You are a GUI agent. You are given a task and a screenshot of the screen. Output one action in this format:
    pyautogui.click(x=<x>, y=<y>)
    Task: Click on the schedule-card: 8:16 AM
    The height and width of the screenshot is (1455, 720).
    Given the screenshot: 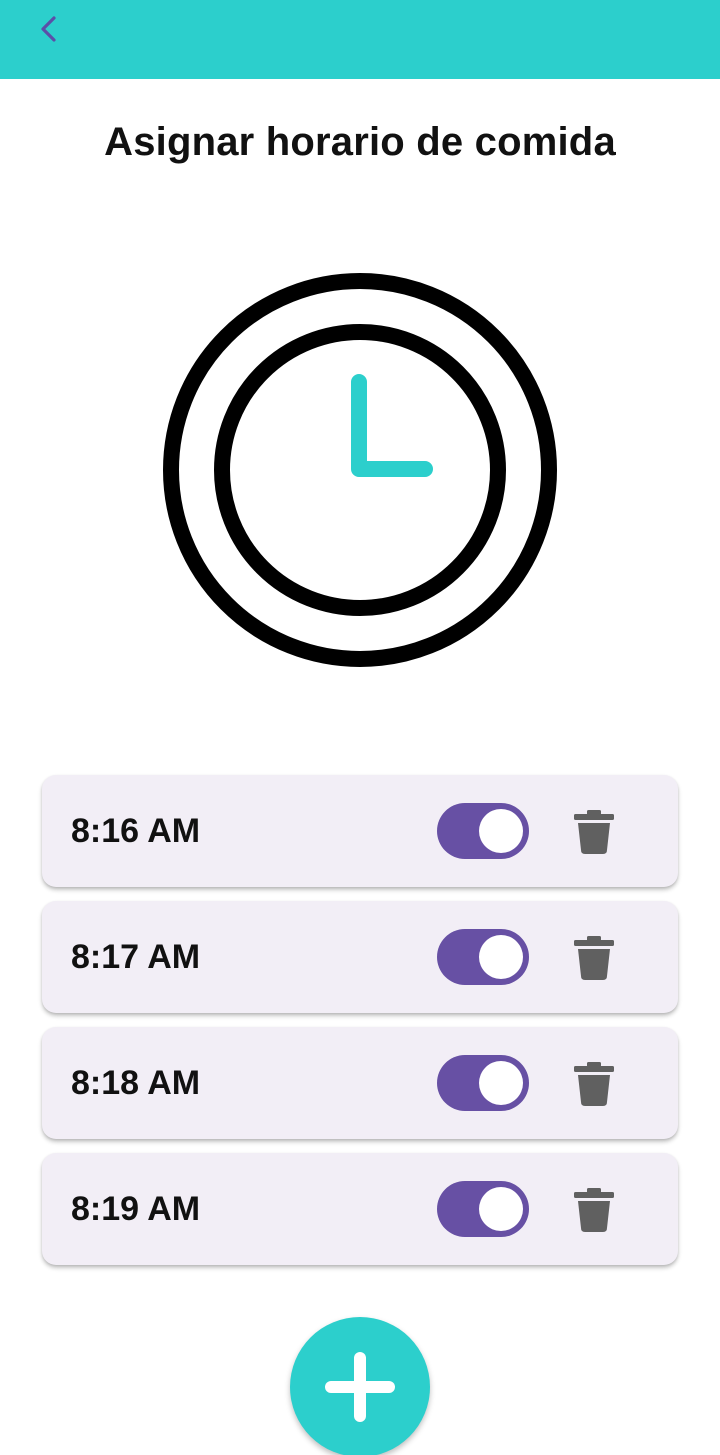 What is the action you would take?
    pyautogui.click(x=360, y=831)
    